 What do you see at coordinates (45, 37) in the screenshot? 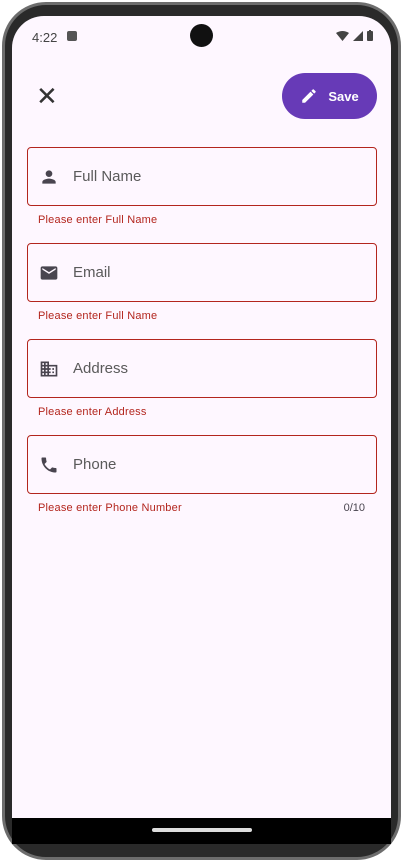
I see `status-time: 4:22` at bounding box center [45, 37].